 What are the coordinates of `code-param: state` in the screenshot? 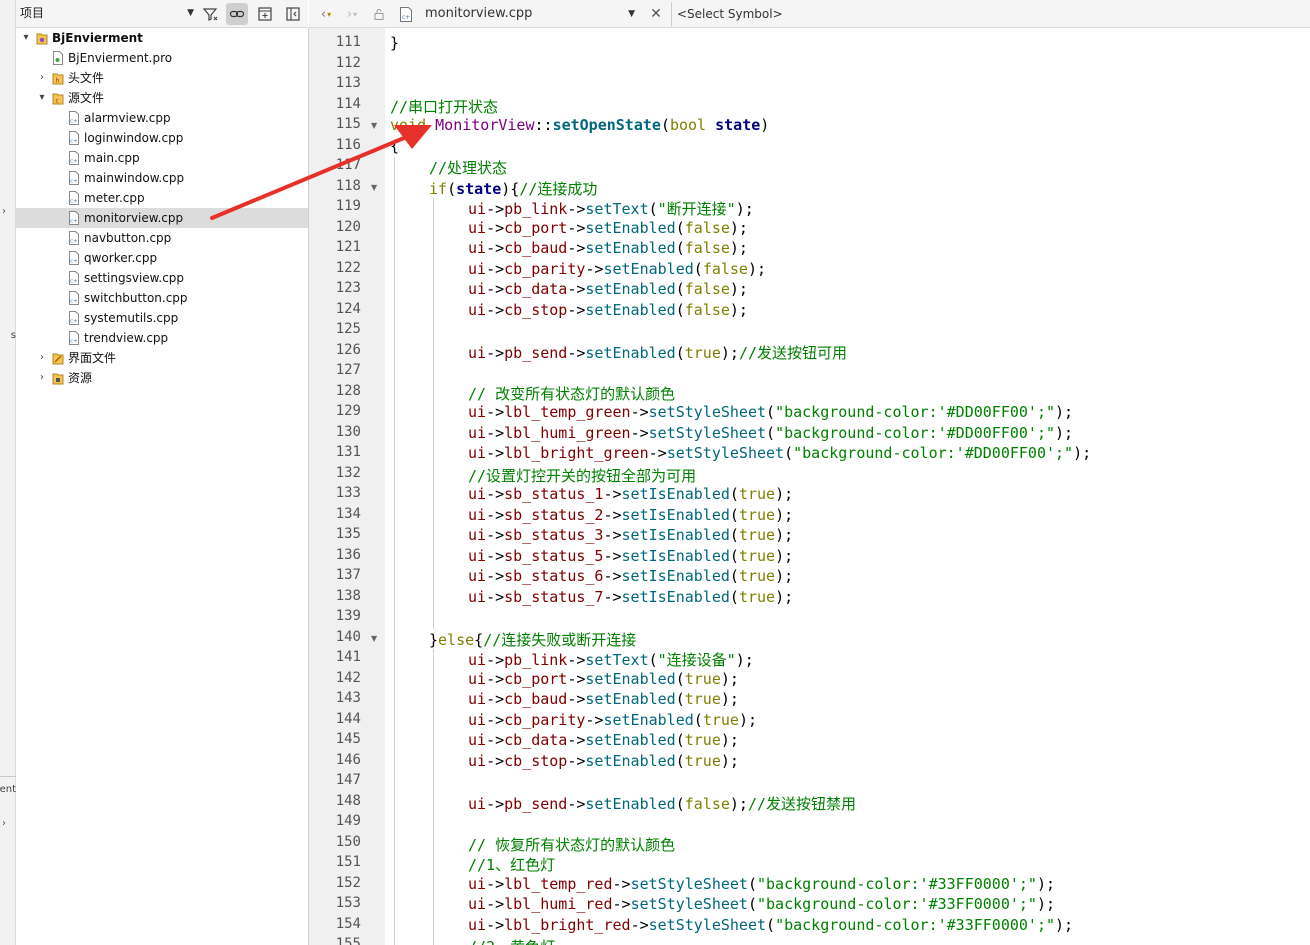 It's located at (738, 125).